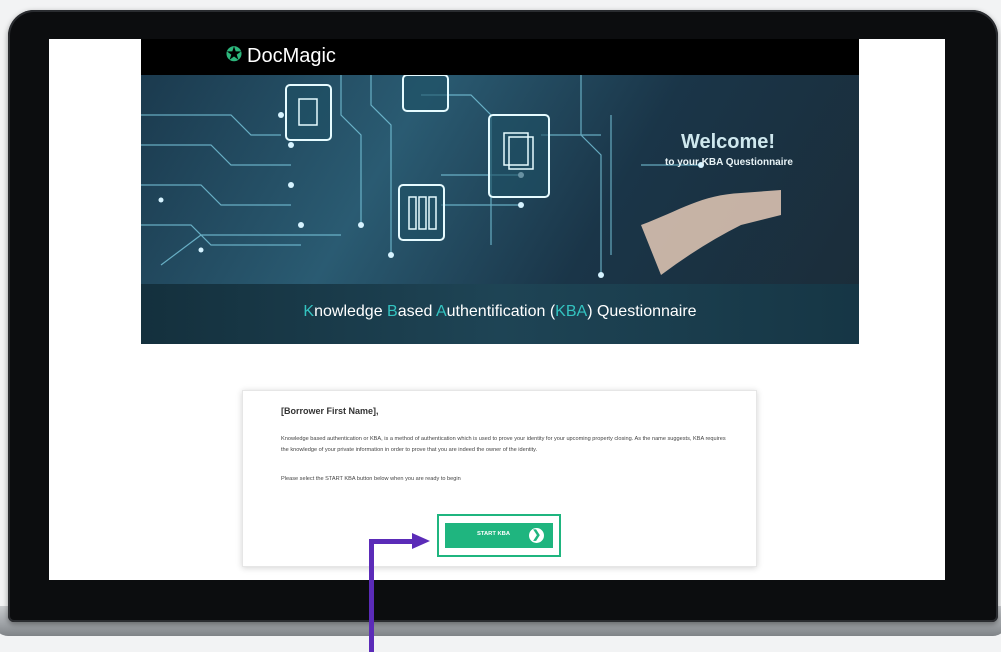 The height and width of the screenshot is (652, 1001). What do you see at coordinates (351, 311) in the screenshot?
I see `kba-title-part: nowledge` at bounding box center [351, 311].